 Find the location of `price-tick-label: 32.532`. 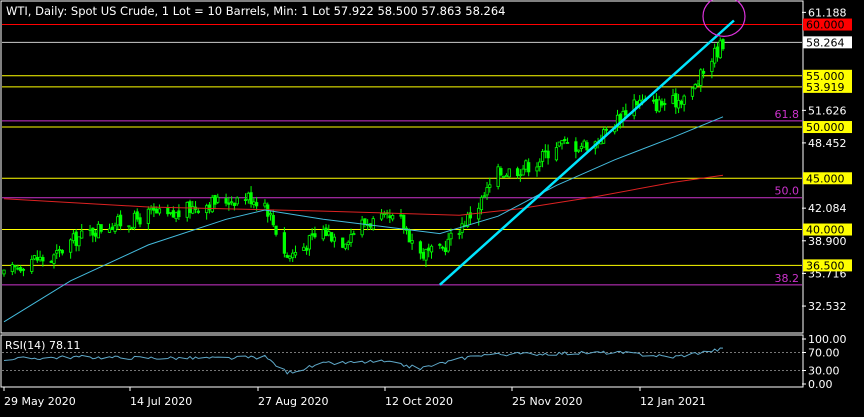

price-tick-label: 32.532 is located at coordinates (827, 306).